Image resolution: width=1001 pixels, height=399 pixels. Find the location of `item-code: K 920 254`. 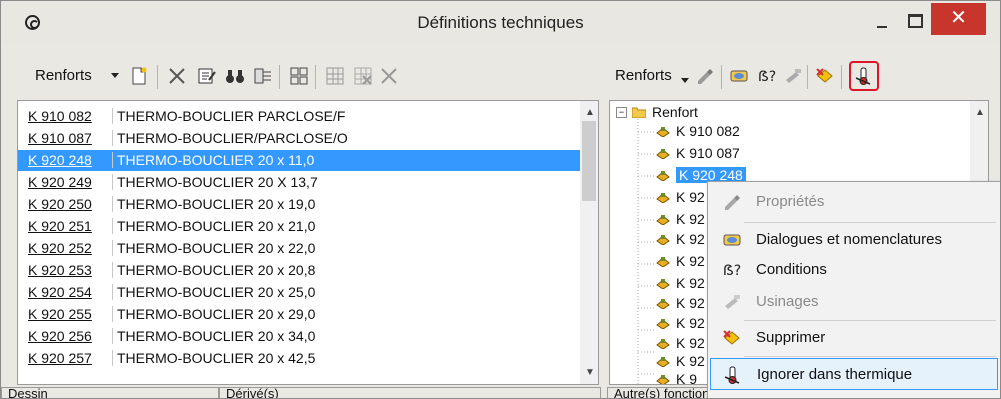

item-code: K 920 254 is located at coordinates (60, 292).